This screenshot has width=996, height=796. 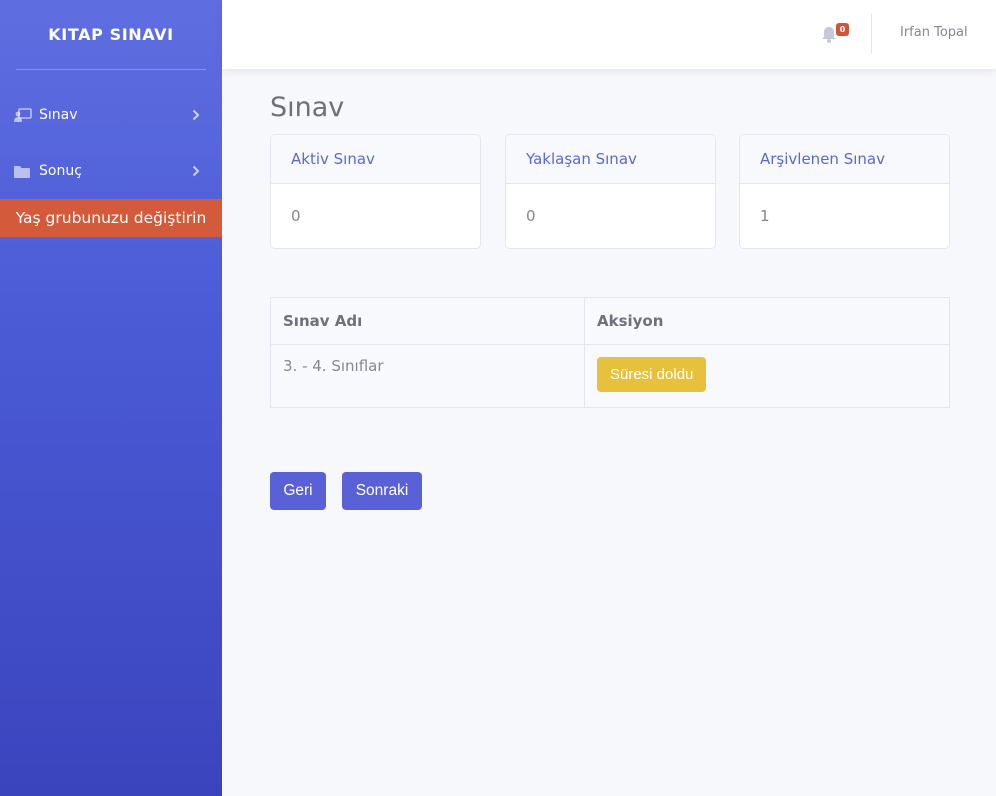 What do you see at coordinates (934, 32) in the screenshot?
I see `user-name: Irfan Topal` at bounding box center [934, 32].